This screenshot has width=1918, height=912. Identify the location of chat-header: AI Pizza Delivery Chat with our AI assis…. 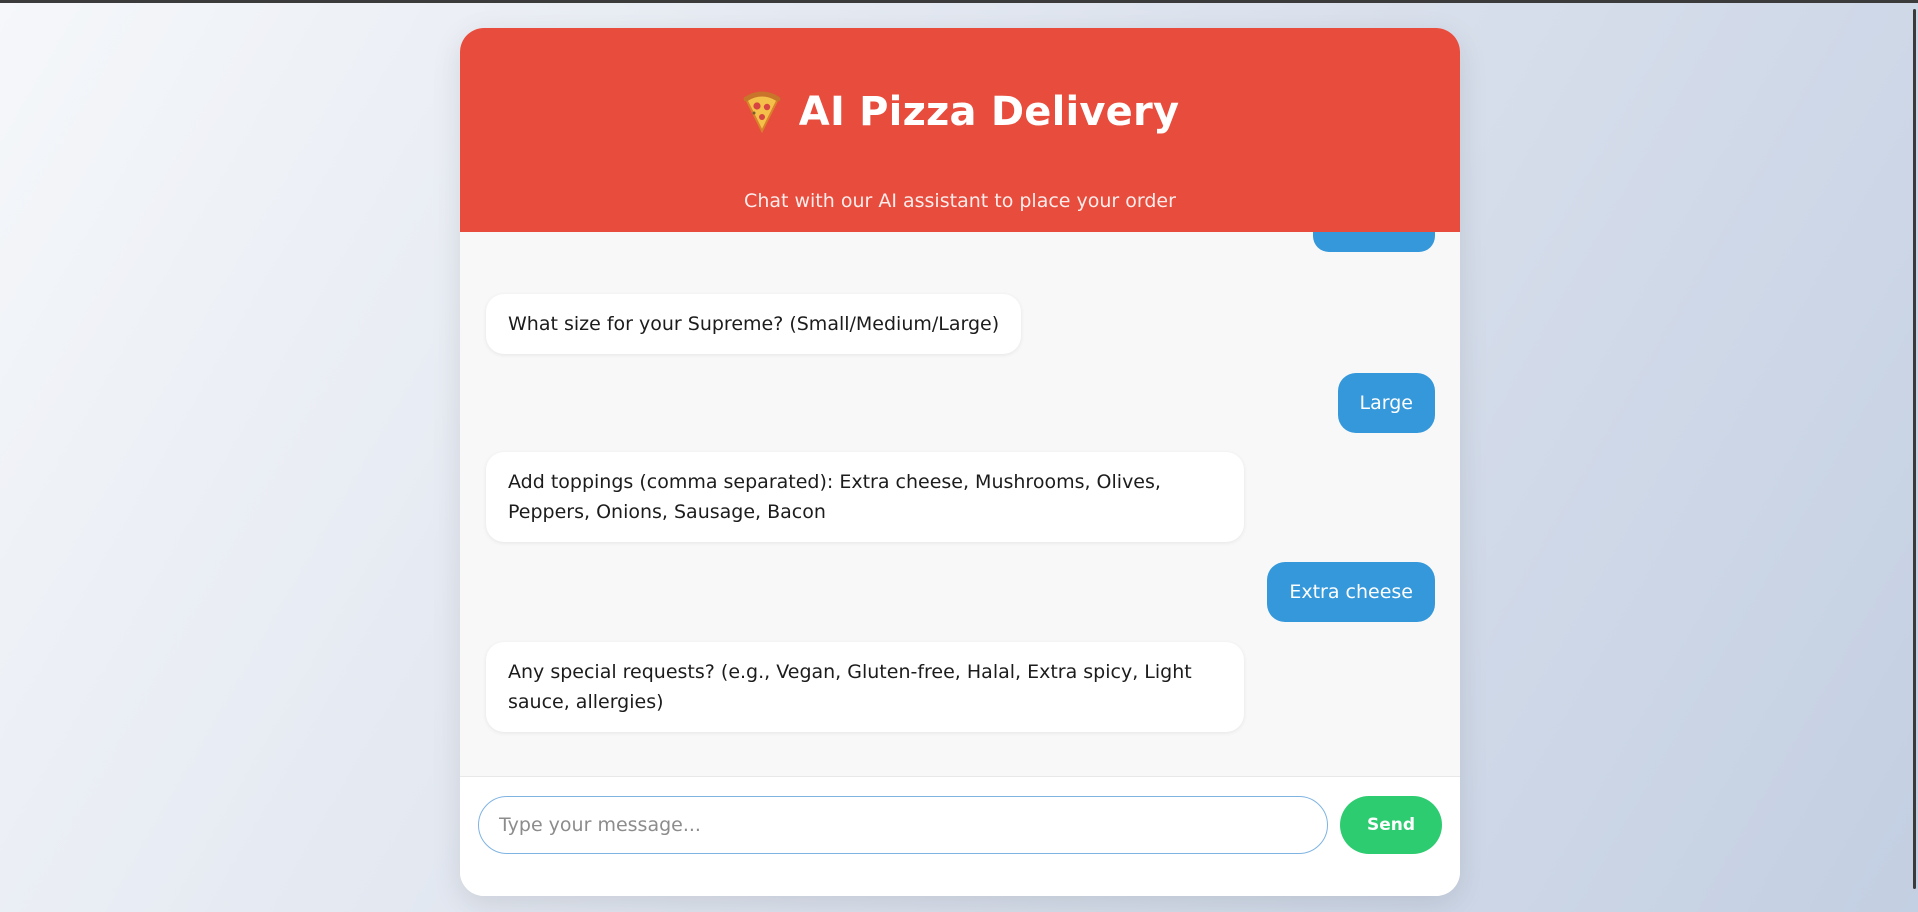
(960, 130).